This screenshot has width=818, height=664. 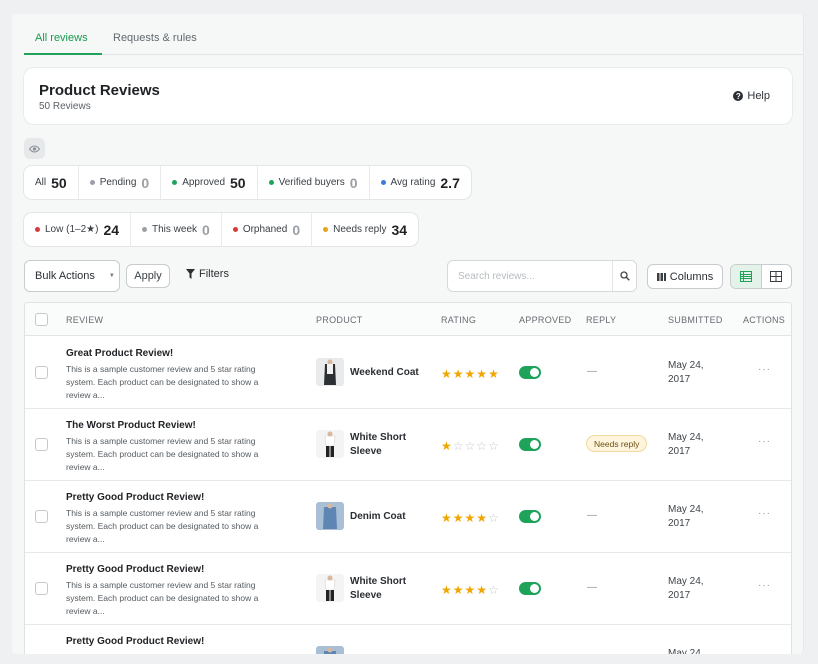 What do you see at coordinates (450, 182) in the screenshot?
I see `stat-value: 2.7` at bounding box center [450, 182].